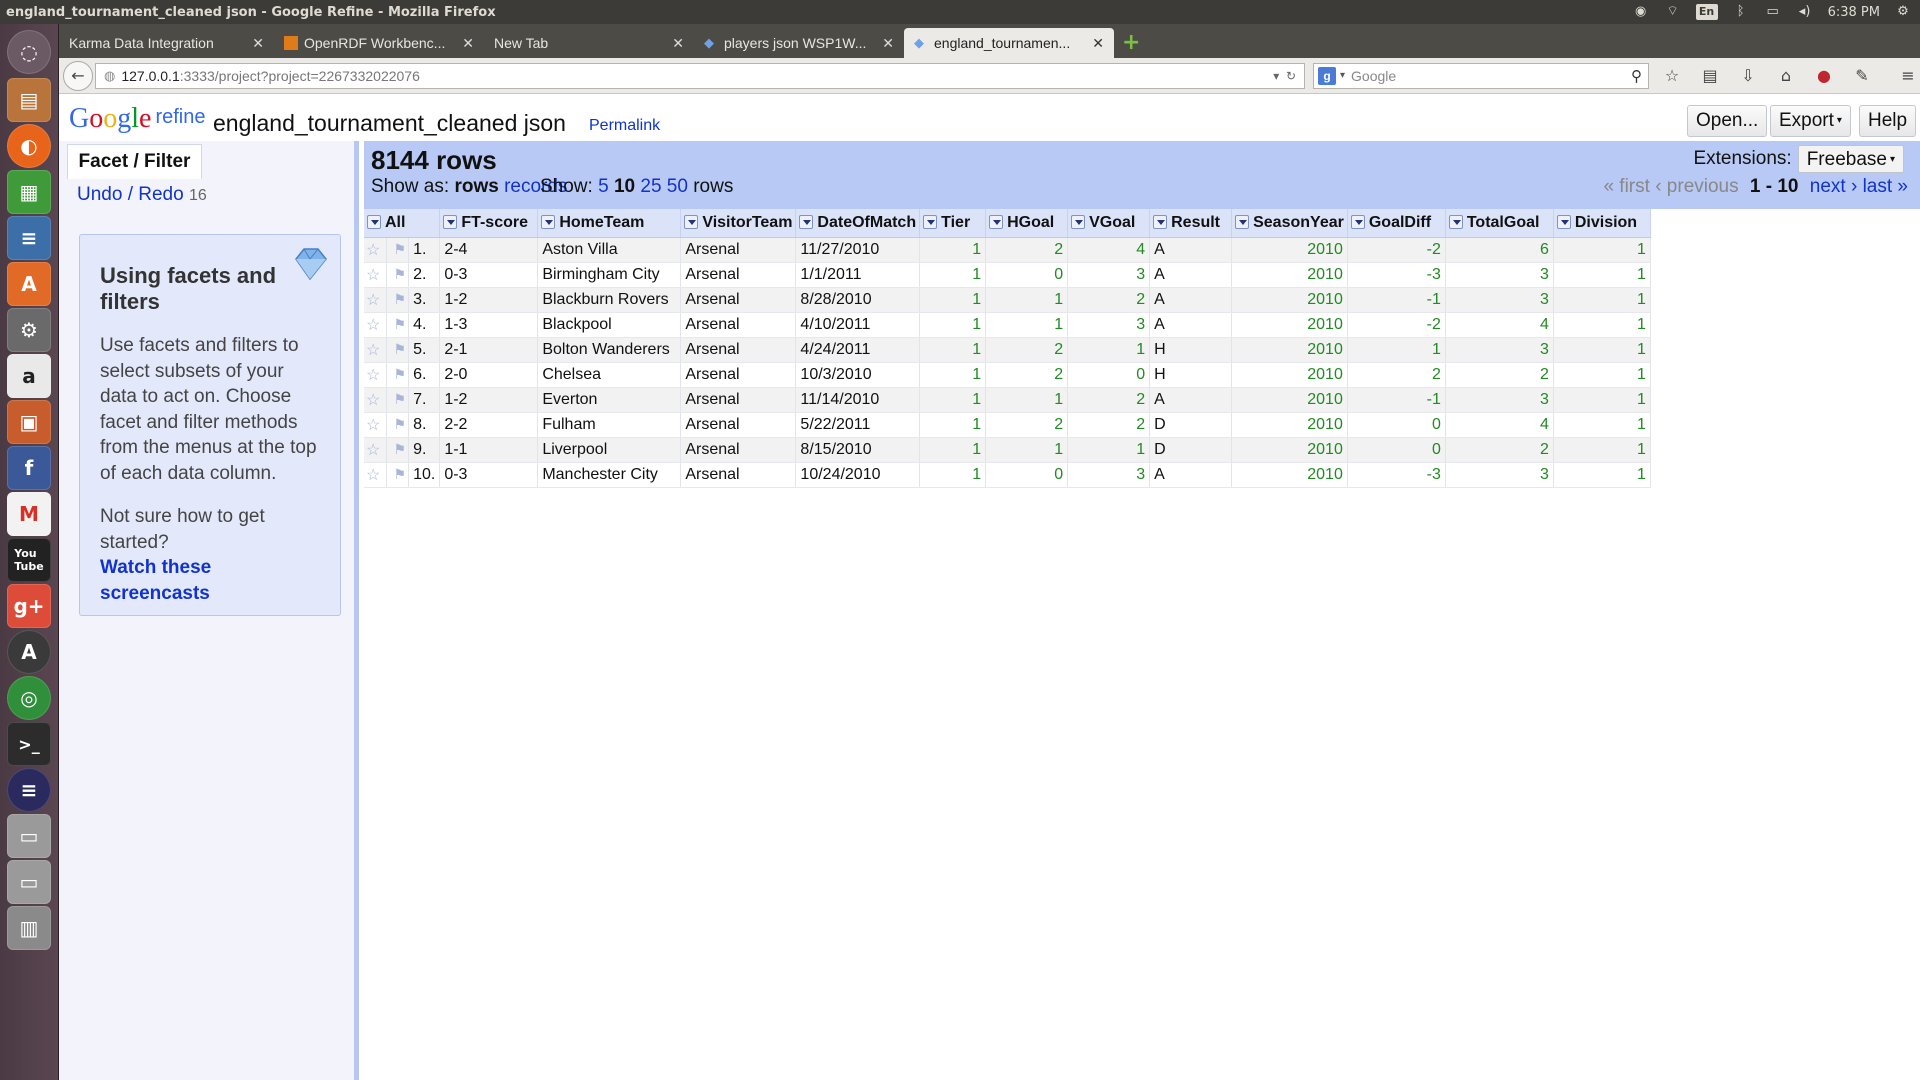  Describe the element at coordinates (1396, 223) in the screenshot. I see `column-header-goaldiff: GoalDiff` at that location.